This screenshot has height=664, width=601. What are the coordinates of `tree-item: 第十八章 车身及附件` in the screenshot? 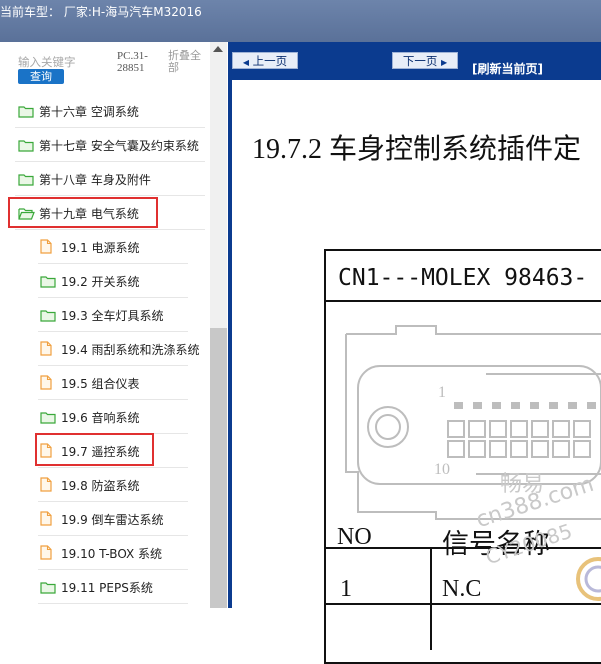 It's located at (105, 179).